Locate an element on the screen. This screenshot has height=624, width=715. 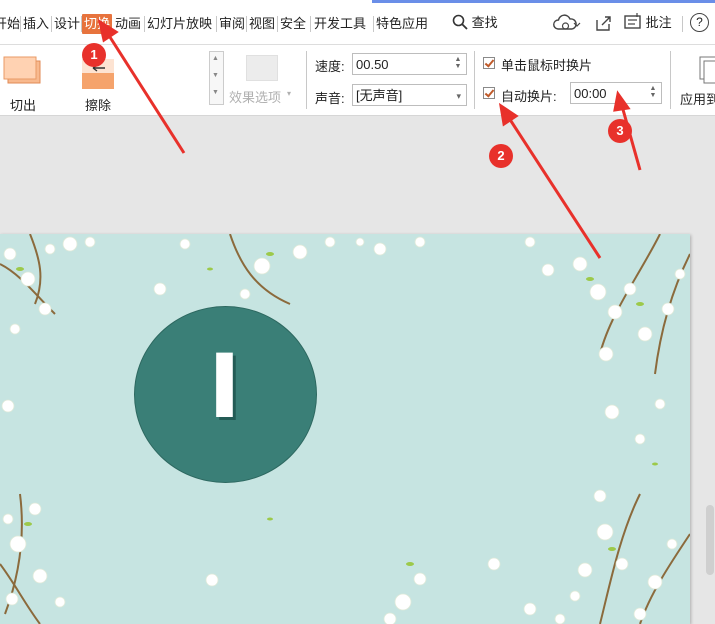
tab-view: 视图 is located at coordinates (262, 24).